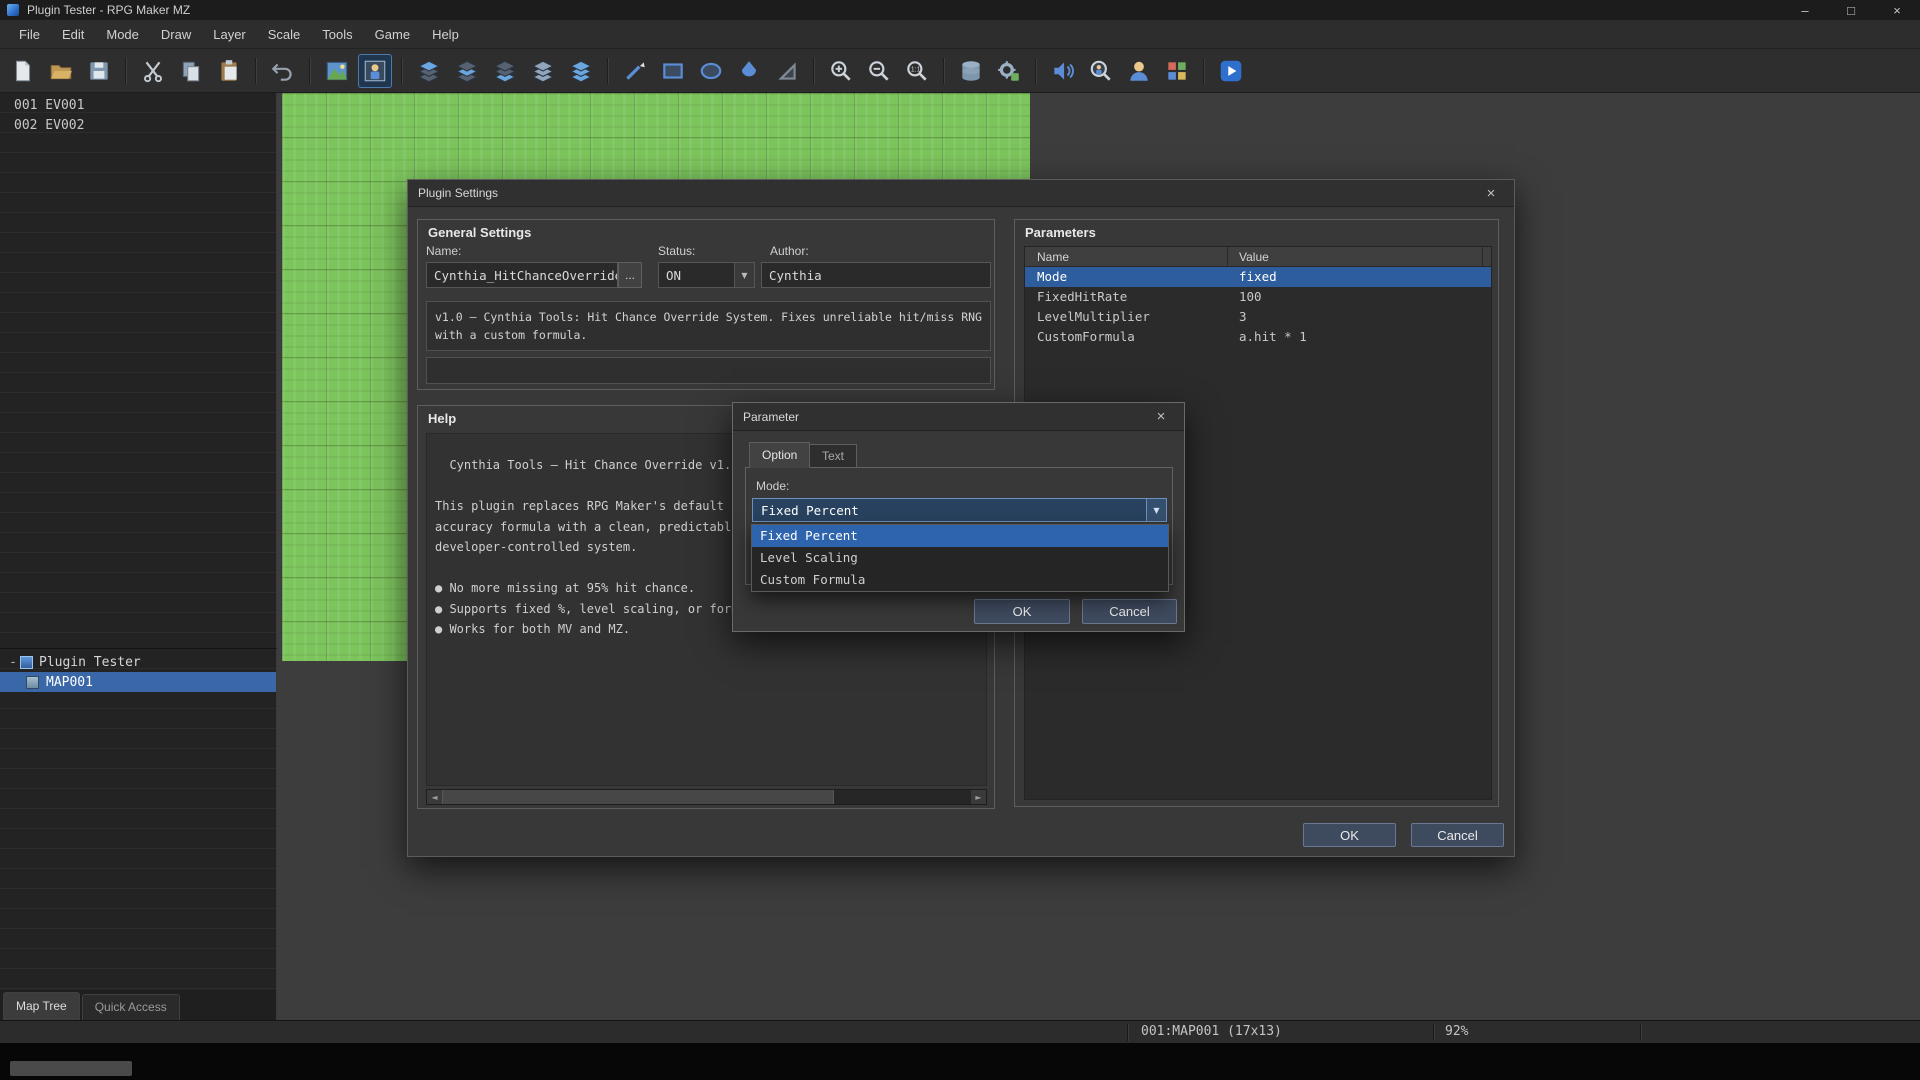 Image resolution: width=1920 pixels, height=1080 pixels. I want to click on tab-quick-access: Quick Access, so click(130, 1007).